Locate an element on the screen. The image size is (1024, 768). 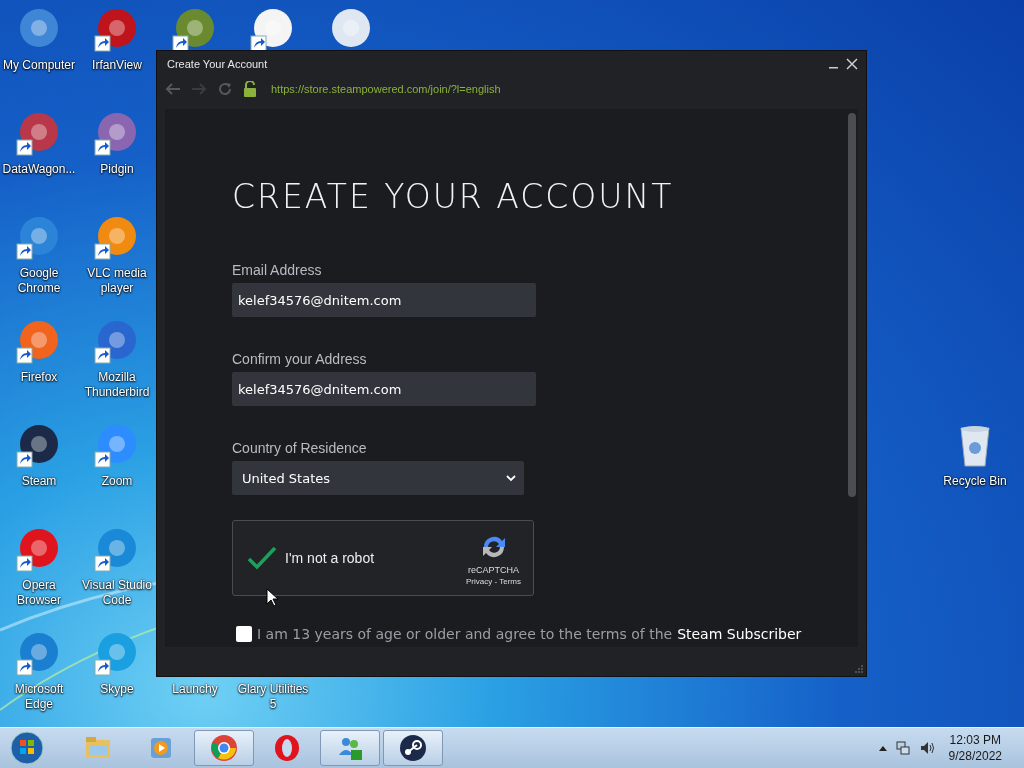
icon-label: Zoom is located at coordinates (117, 481).